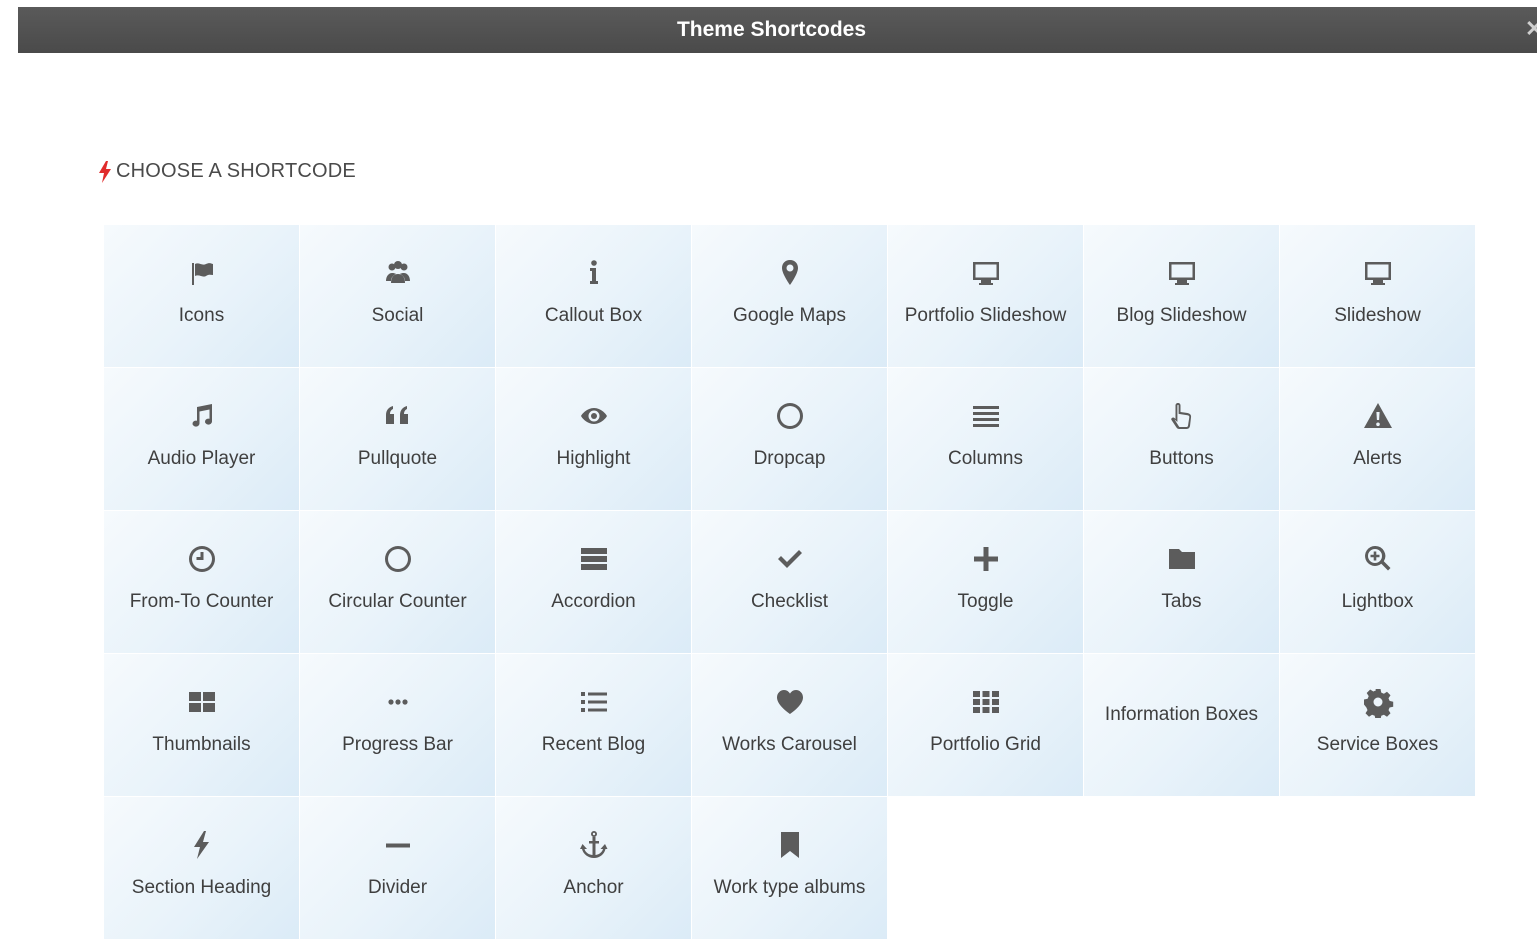 This screenshot has height=939, width=1537. Describe the element at coordinates (593, 868) in the screenshot. I see `shortcode-tile-anchor: Anchor` at that location.